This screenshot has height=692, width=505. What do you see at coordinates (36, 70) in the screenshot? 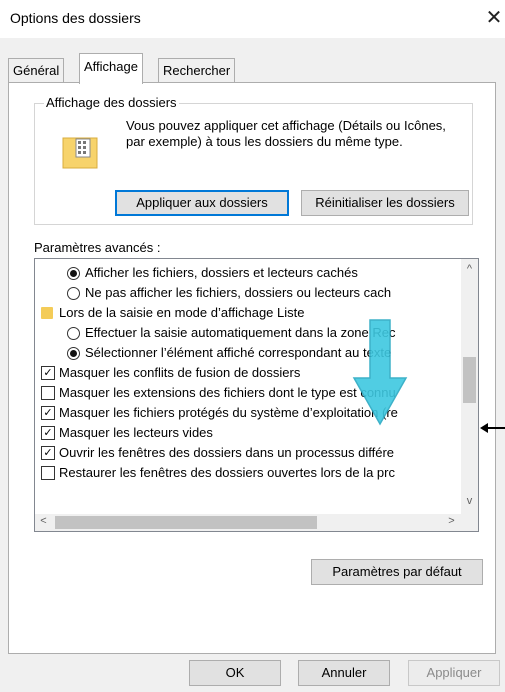
I see `tab-general: Général` at bounding box center [36, 70].